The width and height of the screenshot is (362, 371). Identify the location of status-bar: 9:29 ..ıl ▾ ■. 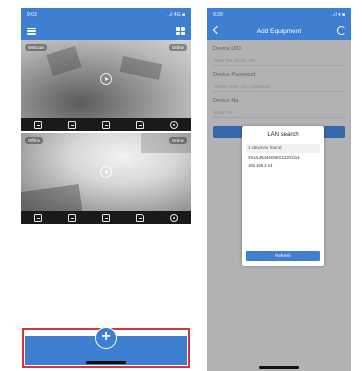
(279, 15).